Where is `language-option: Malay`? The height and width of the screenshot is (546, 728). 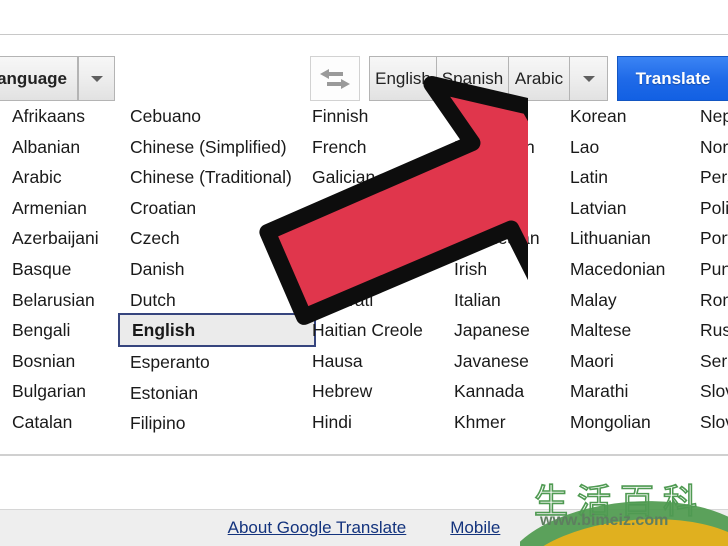
language-option: Malay is located at coordinates (616, 300).